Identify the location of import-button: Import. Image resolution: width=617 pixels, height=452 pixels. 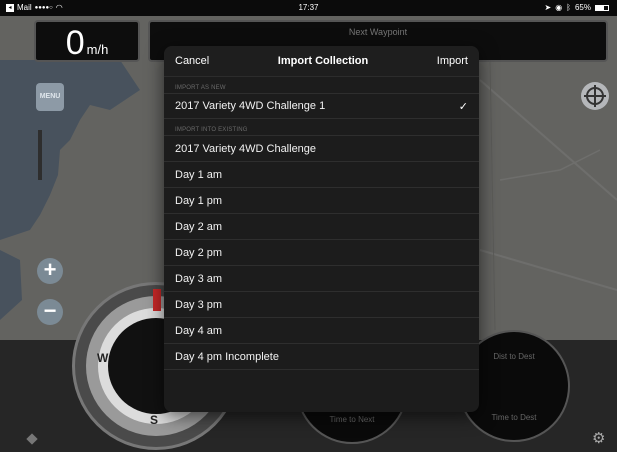
(452, 61).